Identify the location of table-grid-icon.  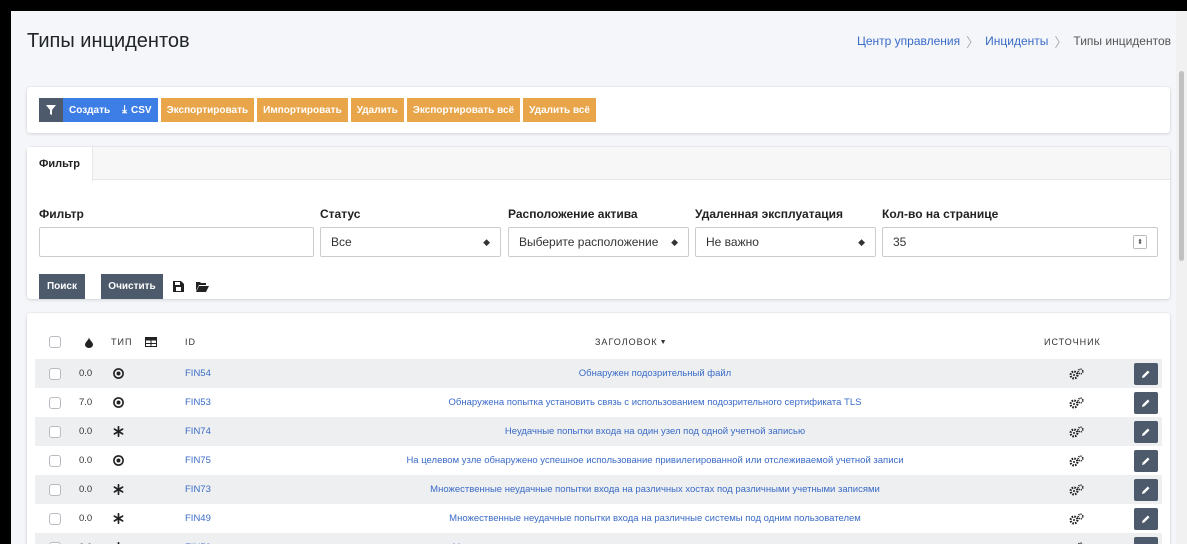
(151, 342).